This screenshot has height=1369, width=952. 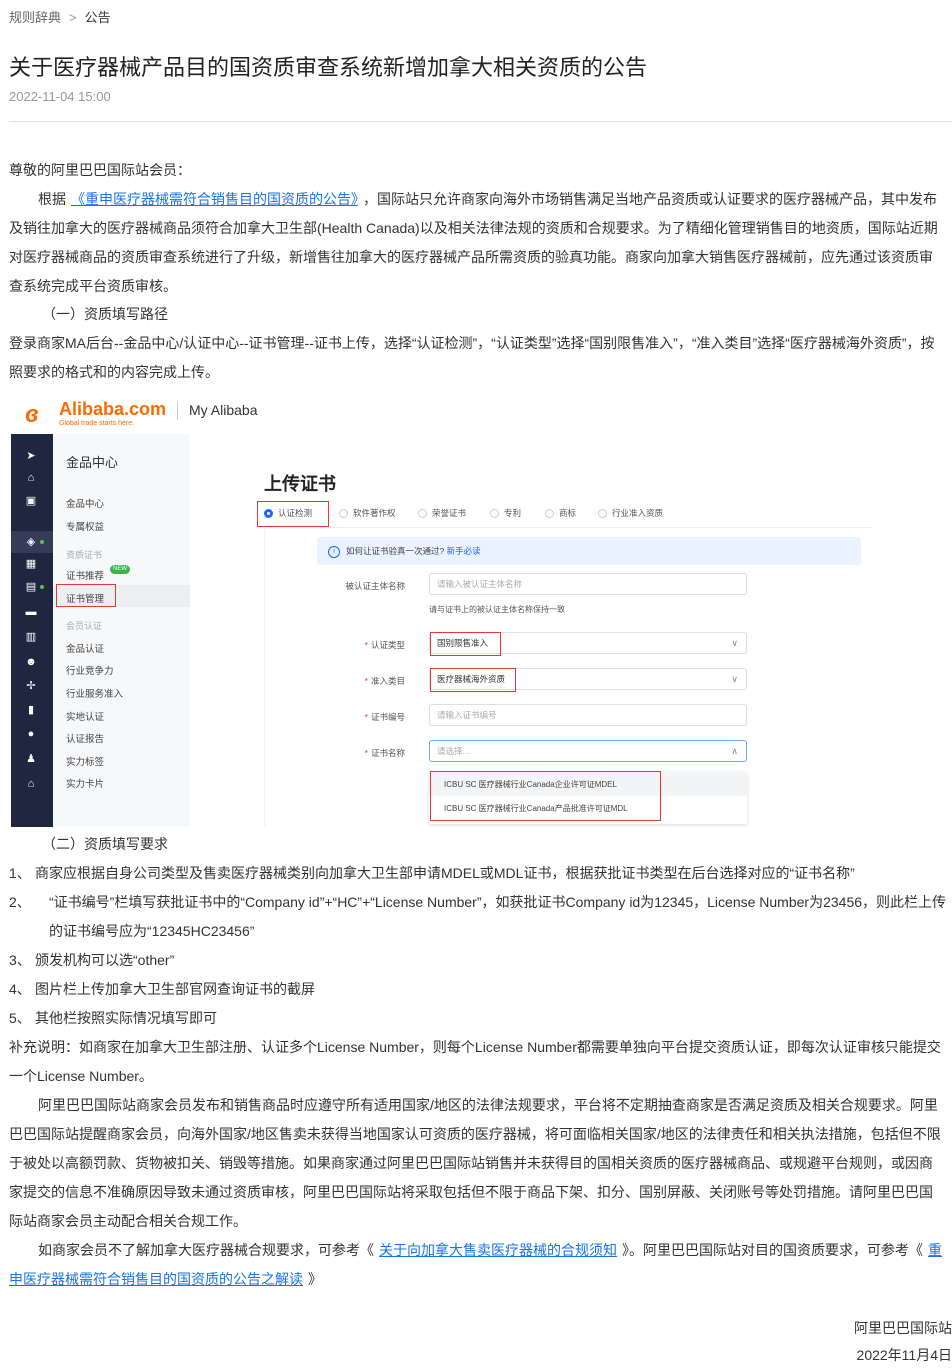 What do you see at coordinates (31, 710) in the screenshot?
I see `clipboard-icon: ▮` at bounding box center [31, 710].